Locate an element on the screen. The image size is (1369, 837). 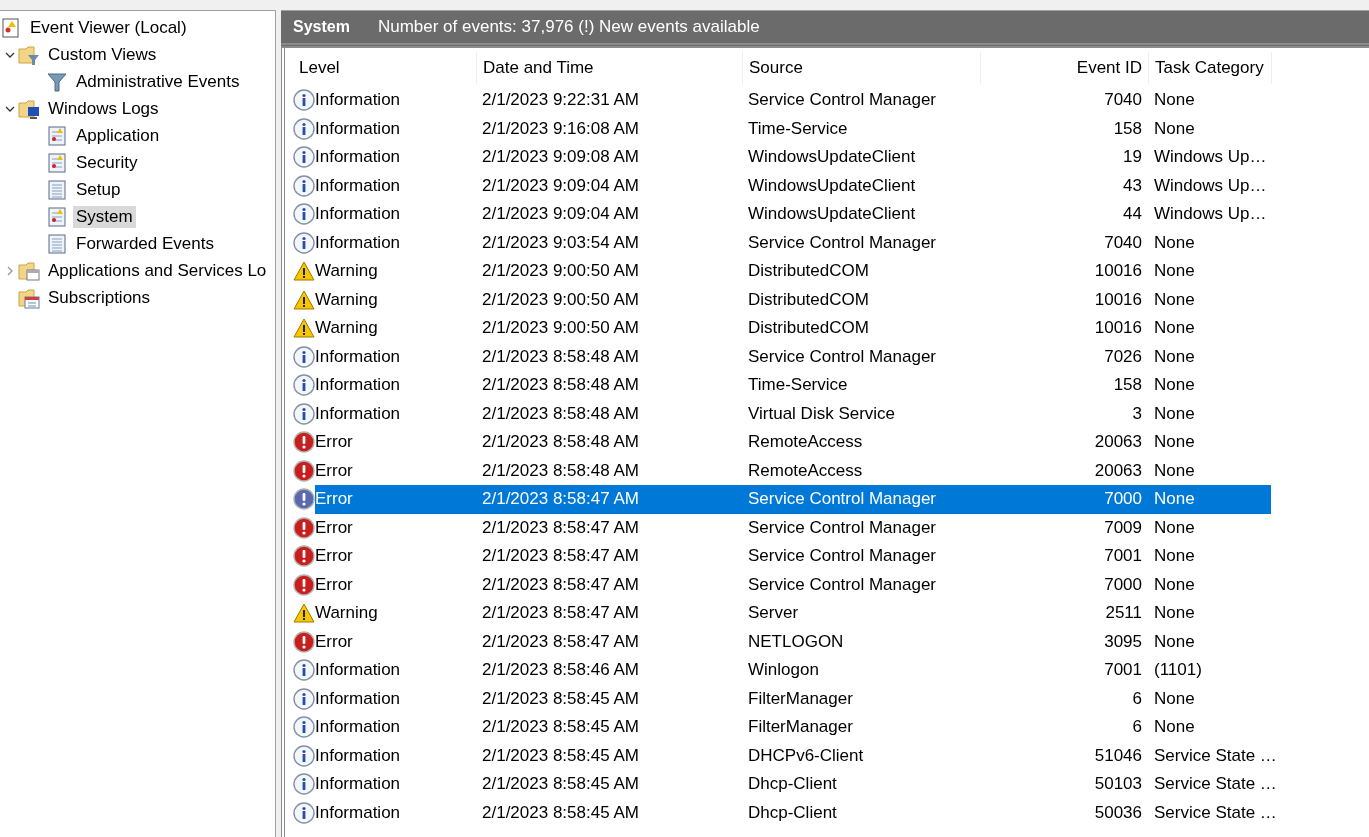
event-count: Number of events: 37,976 (!) New events available is located at coordinates (568, 27).